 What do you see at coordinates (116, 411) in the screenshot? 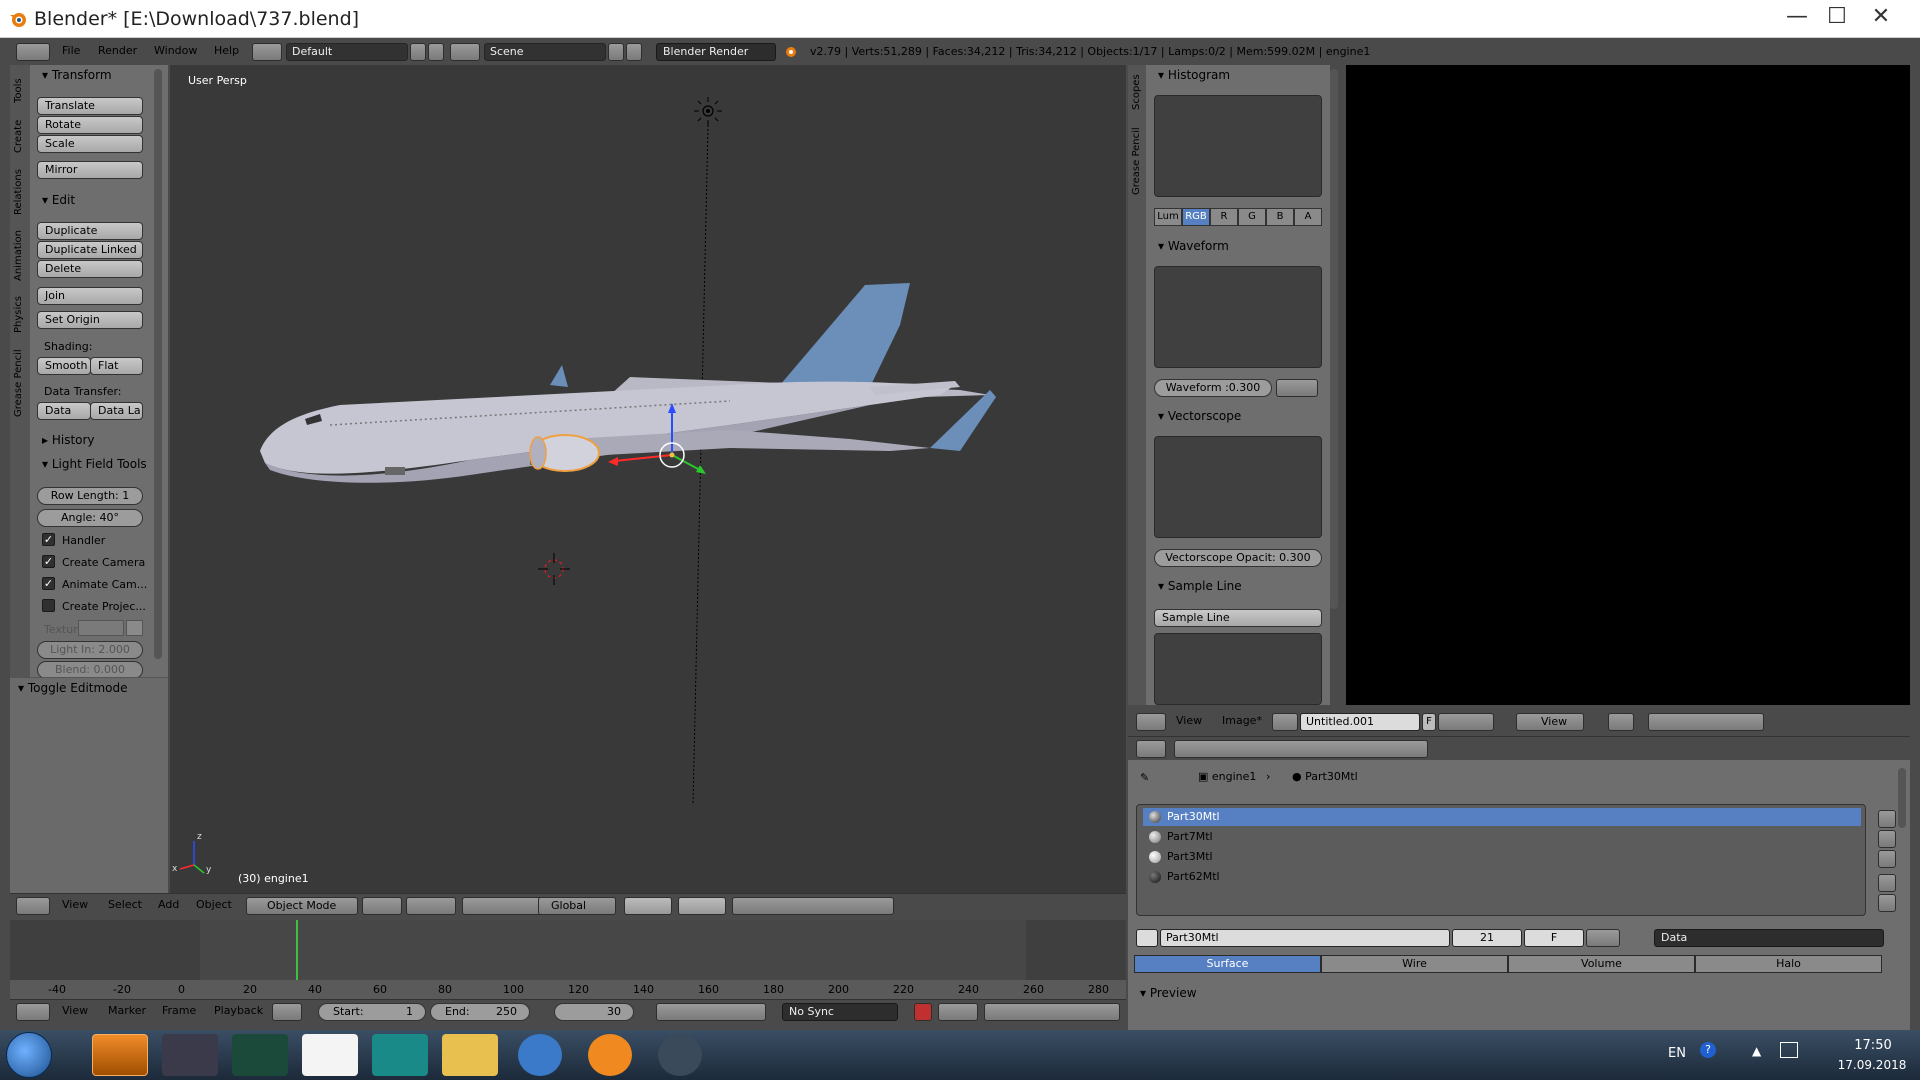
I see `data-layout-button: Data La` at bounding box center [116, 411].